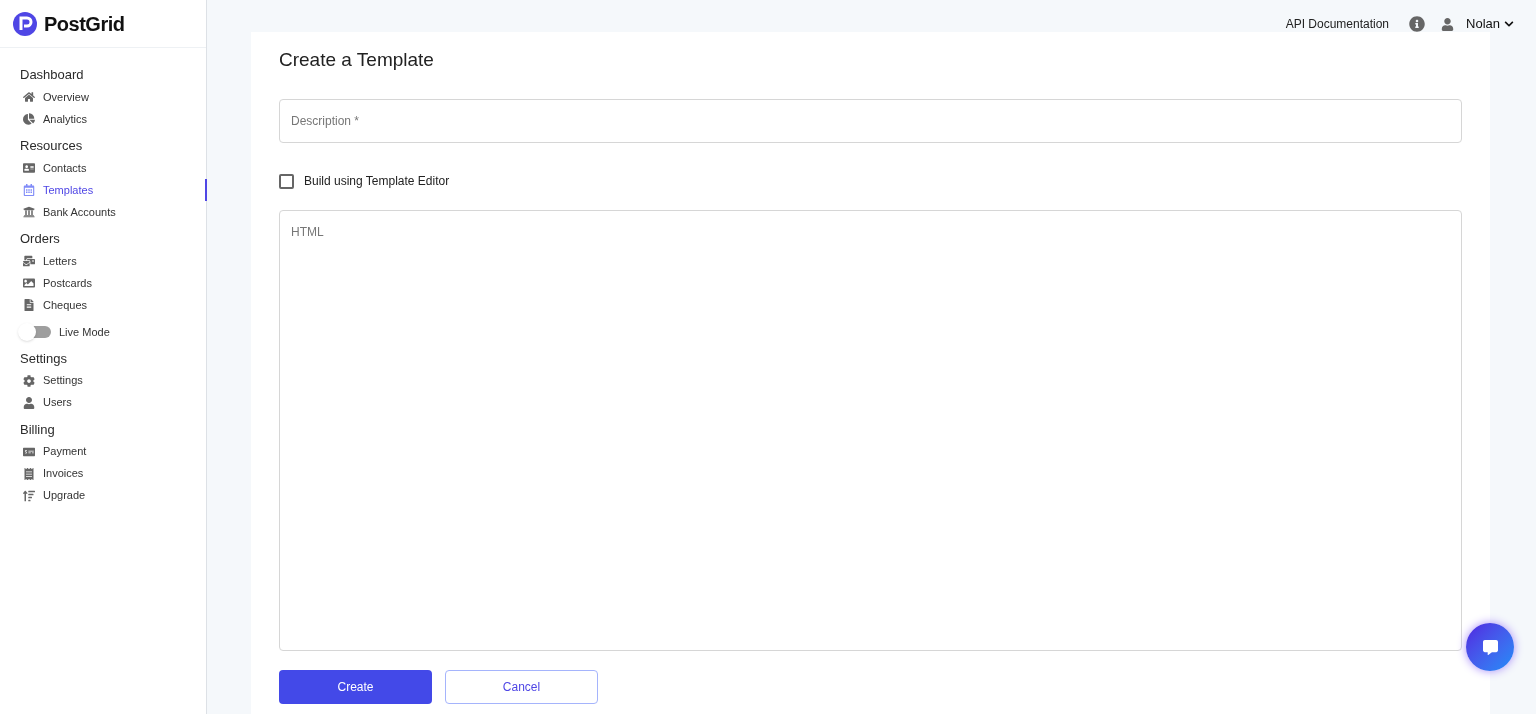  I want to click on cancel-button: Cancel, so click(521, 687).